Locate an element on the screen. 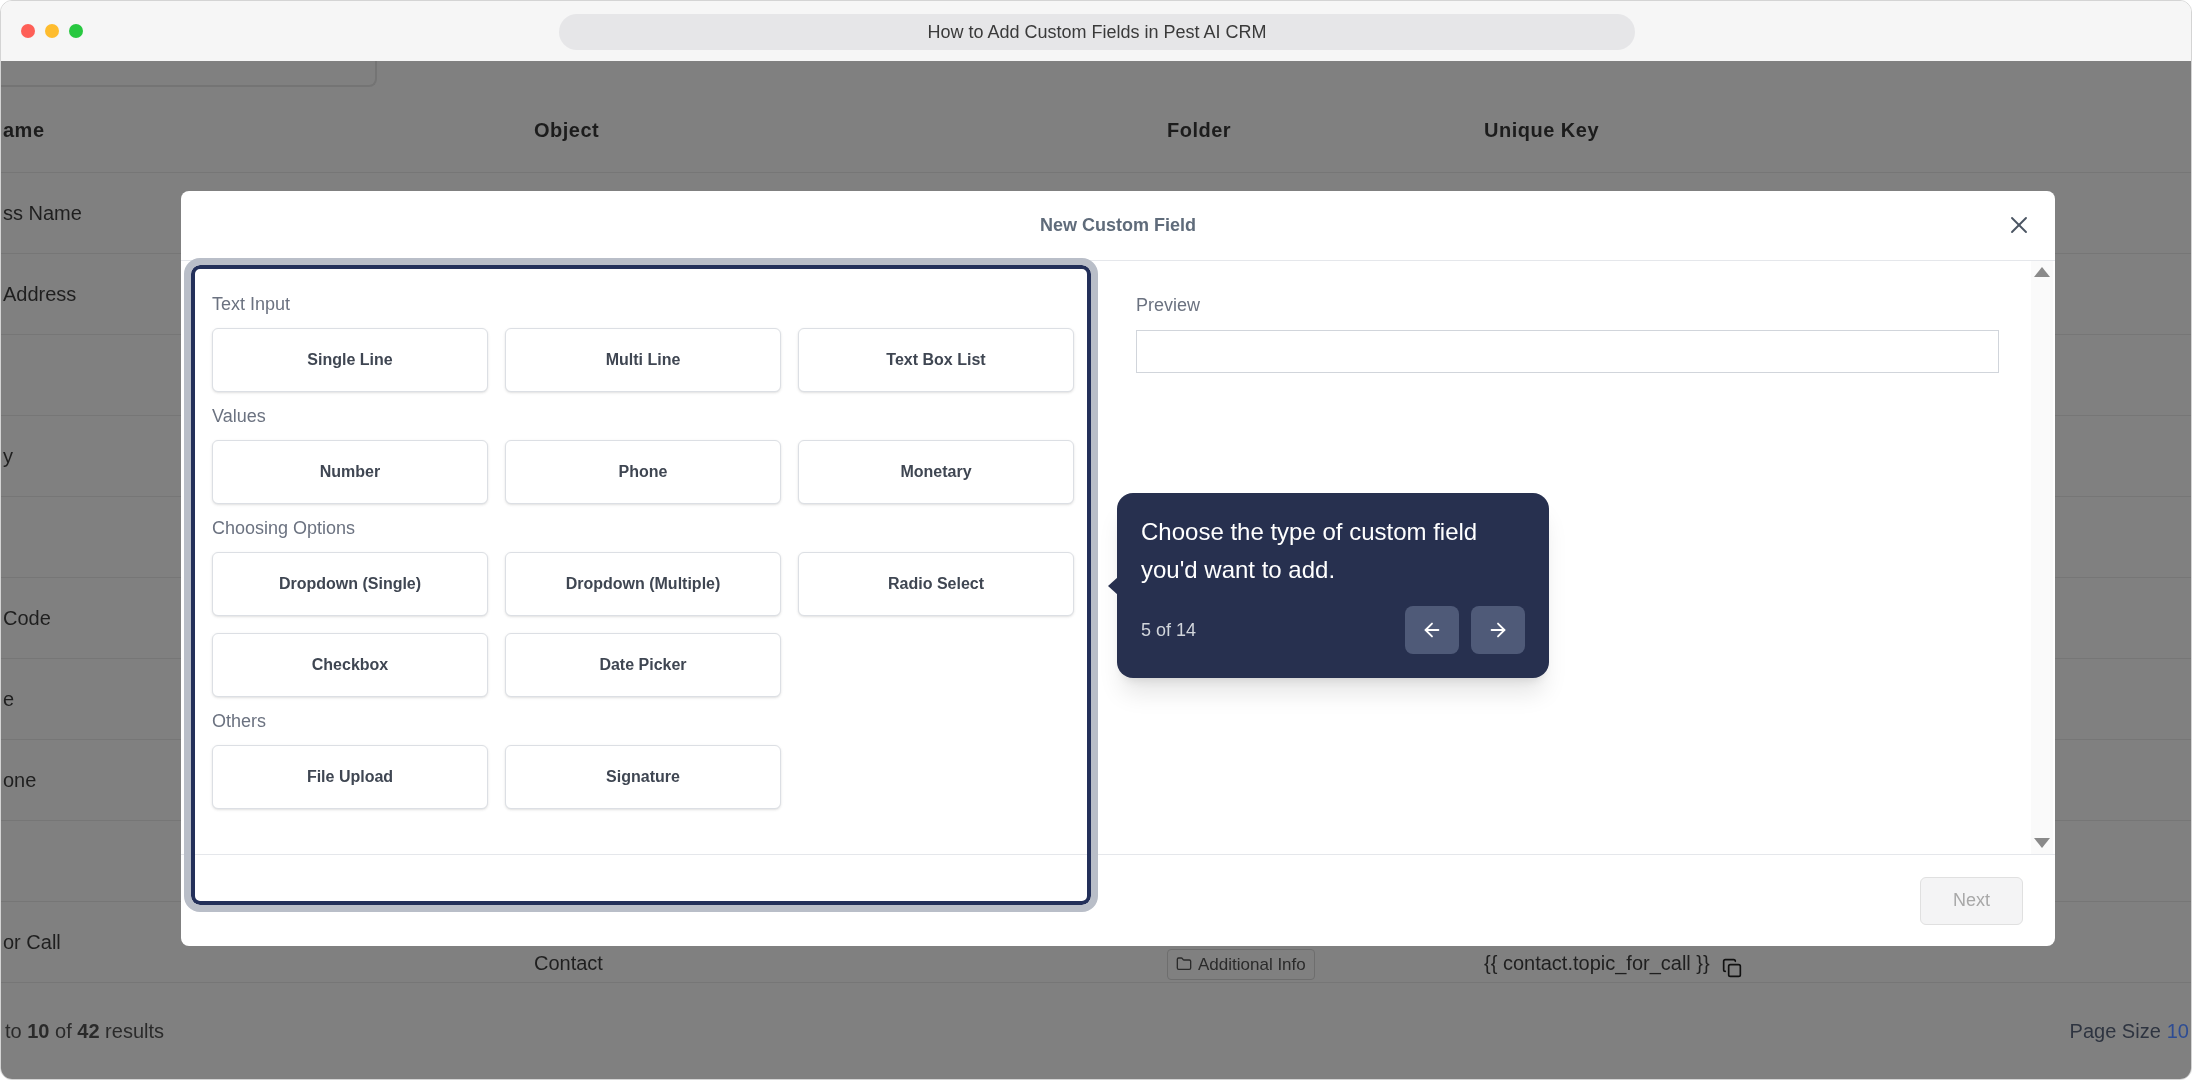 The height and width of the screenshot is (1080, 2192). section-label: Text Input is located at coordinates (252, 304).